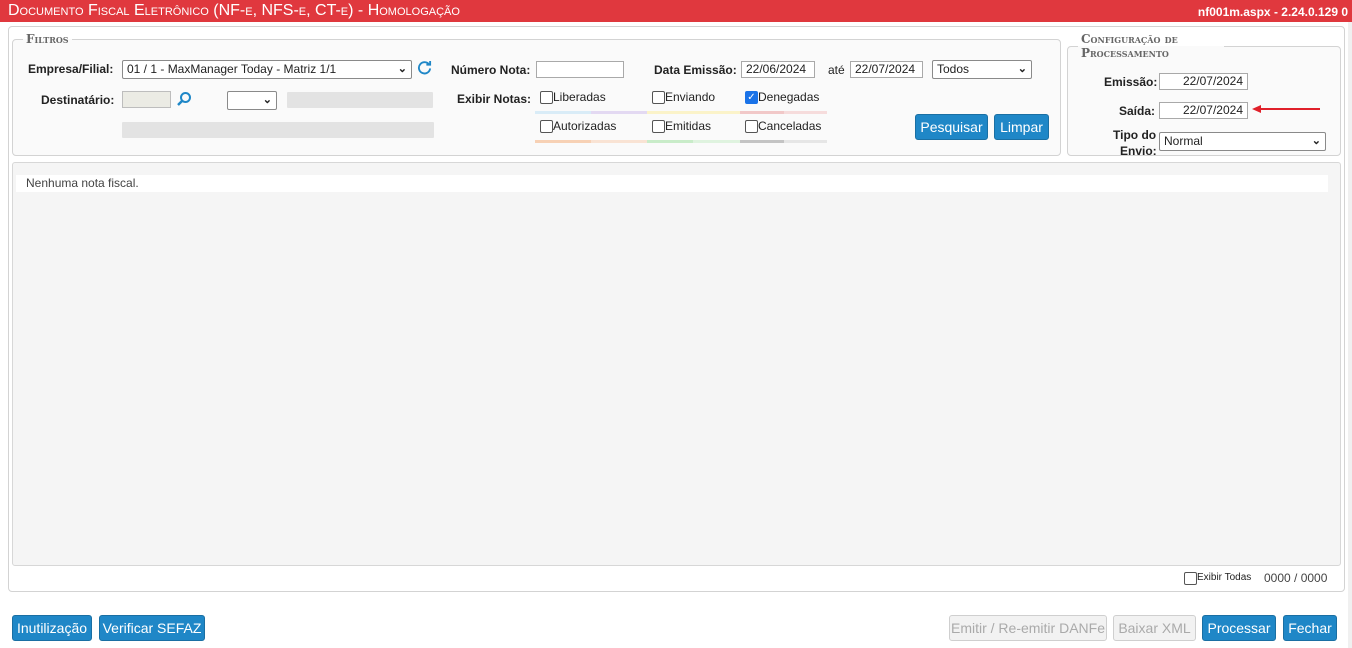  Describe the element at coordinates (278, 130) in the screenshot. I see `destinatario-address-field` at that location.